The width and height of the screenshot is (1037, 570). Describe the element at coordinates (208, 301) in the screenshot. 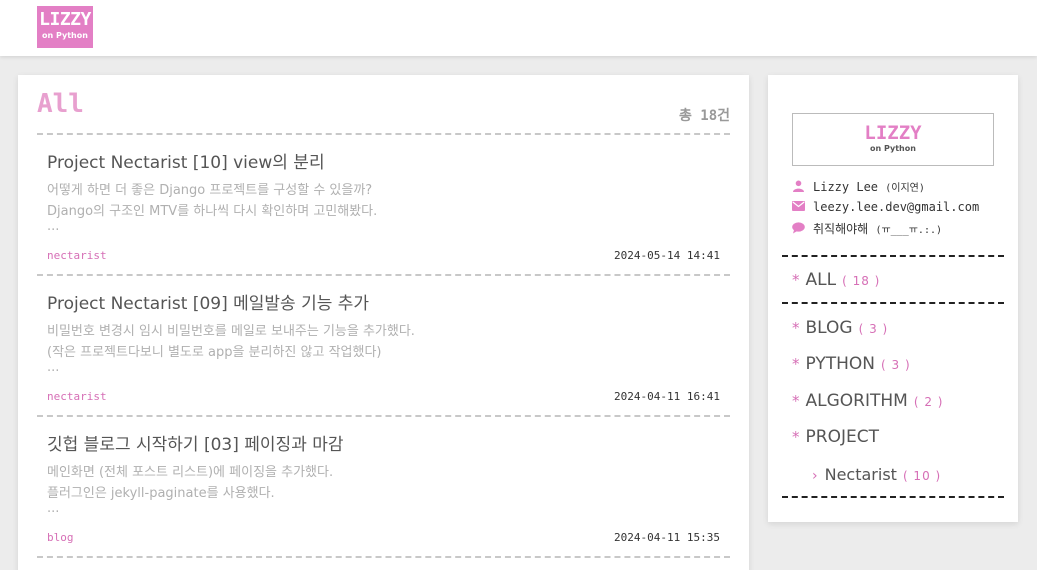

I see `post-title: Project Nectarist [09] 메일발송 기능 추가` at that location.